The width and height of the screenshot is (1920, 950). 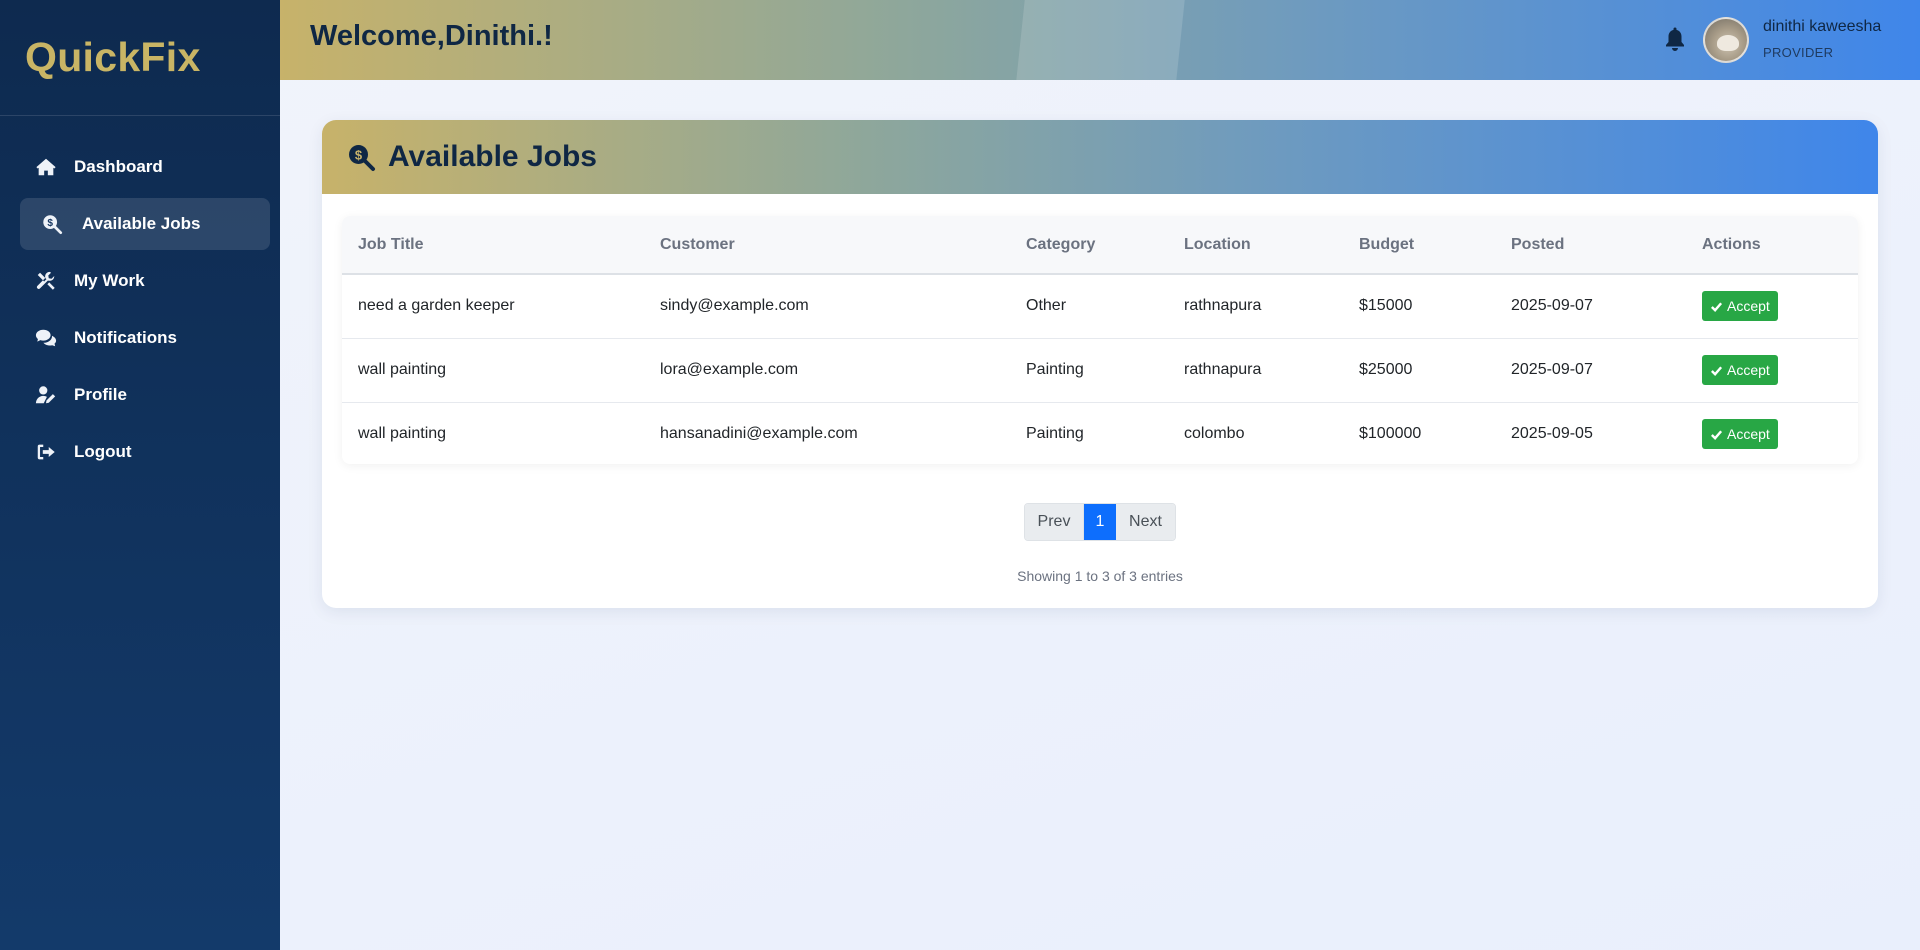 I want to click on pagination: Prev 1 Next, so click(x=1100, y=522).